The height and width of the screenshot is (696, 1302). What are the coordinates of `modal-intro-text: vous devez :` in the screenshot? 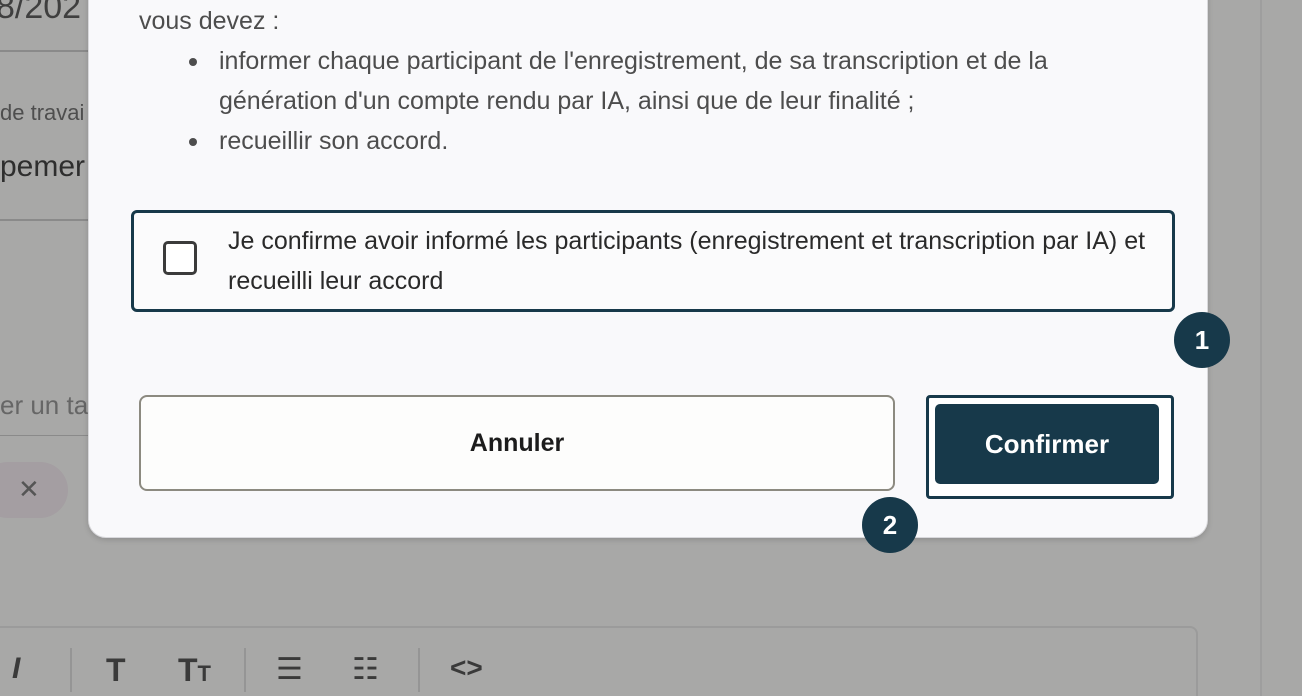 It's located at (209, 21).